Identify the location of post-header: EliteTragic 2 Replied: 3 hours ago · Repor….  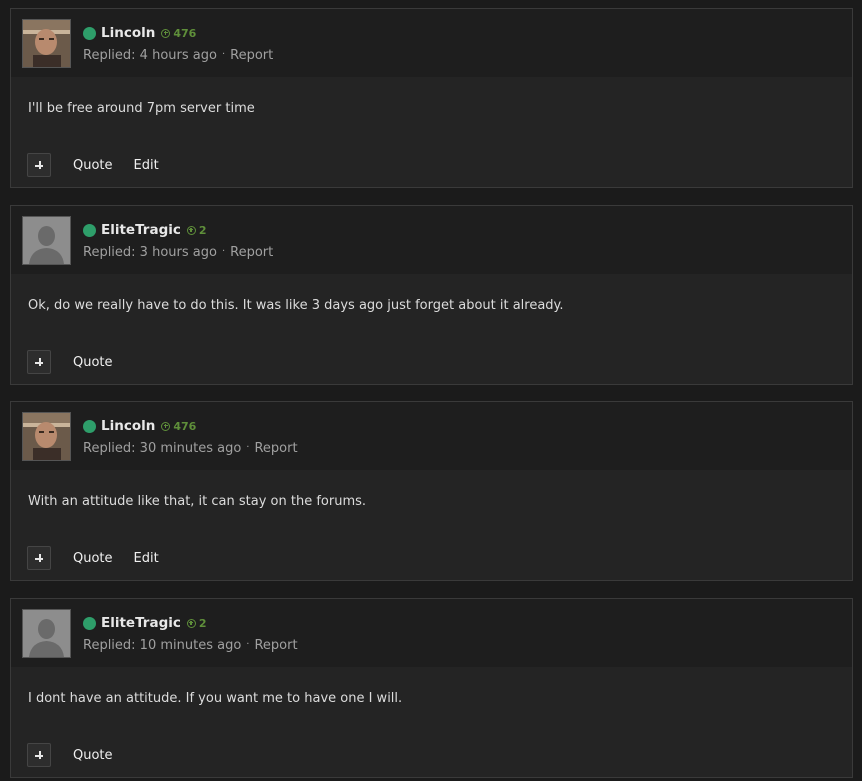
(431, 240).